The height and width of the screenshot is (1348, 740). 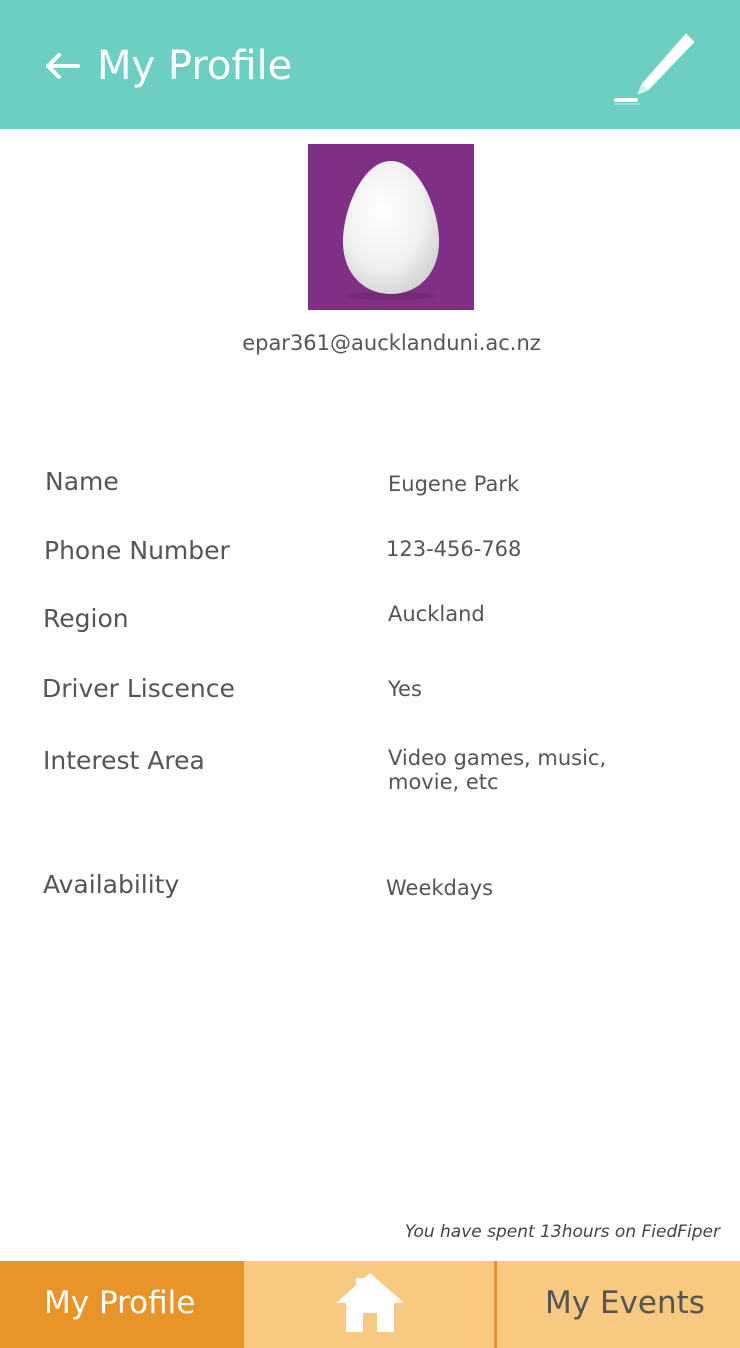 I want to click on edit-profile-button, so click(x=655, y=68).